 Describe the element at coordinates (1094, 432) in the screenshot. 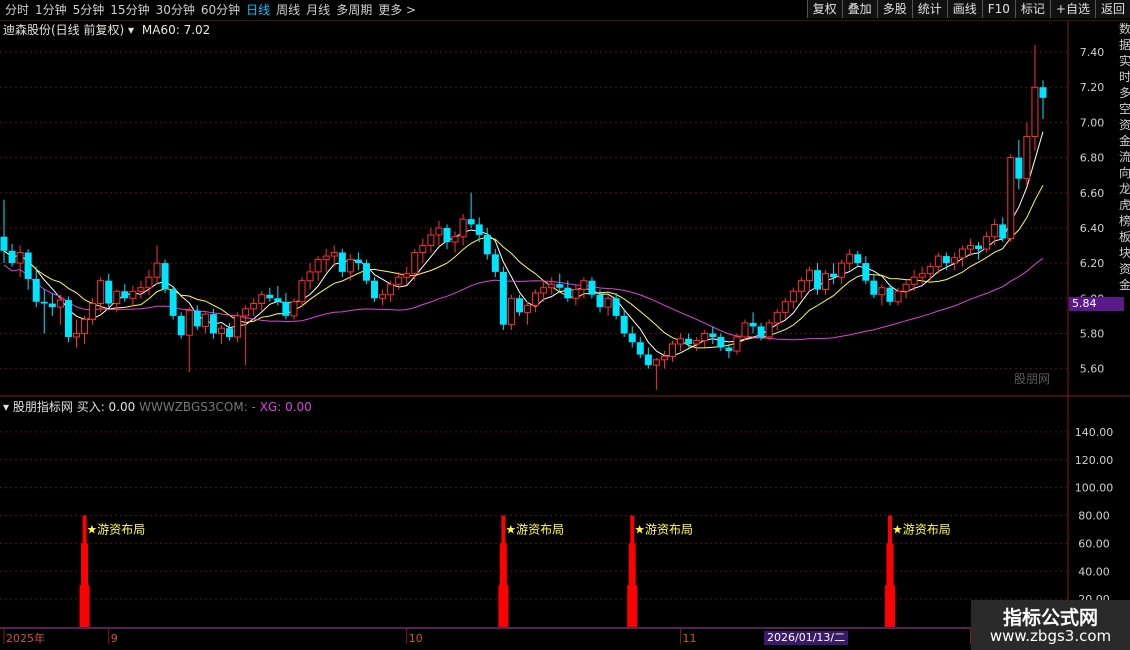

I see `indicator-tick-label: 140.00` at that location.